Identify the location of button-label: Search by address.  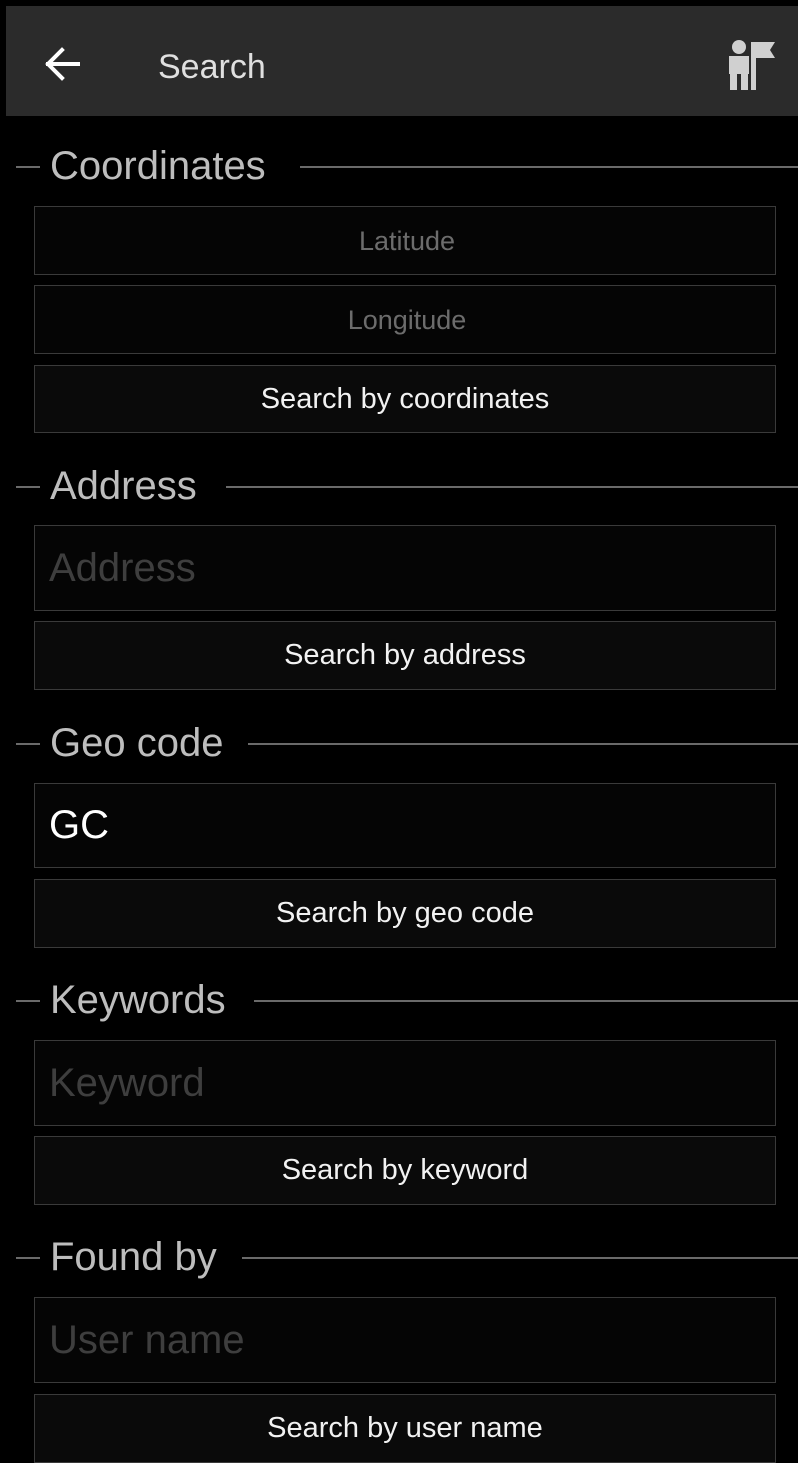
(405, 655).